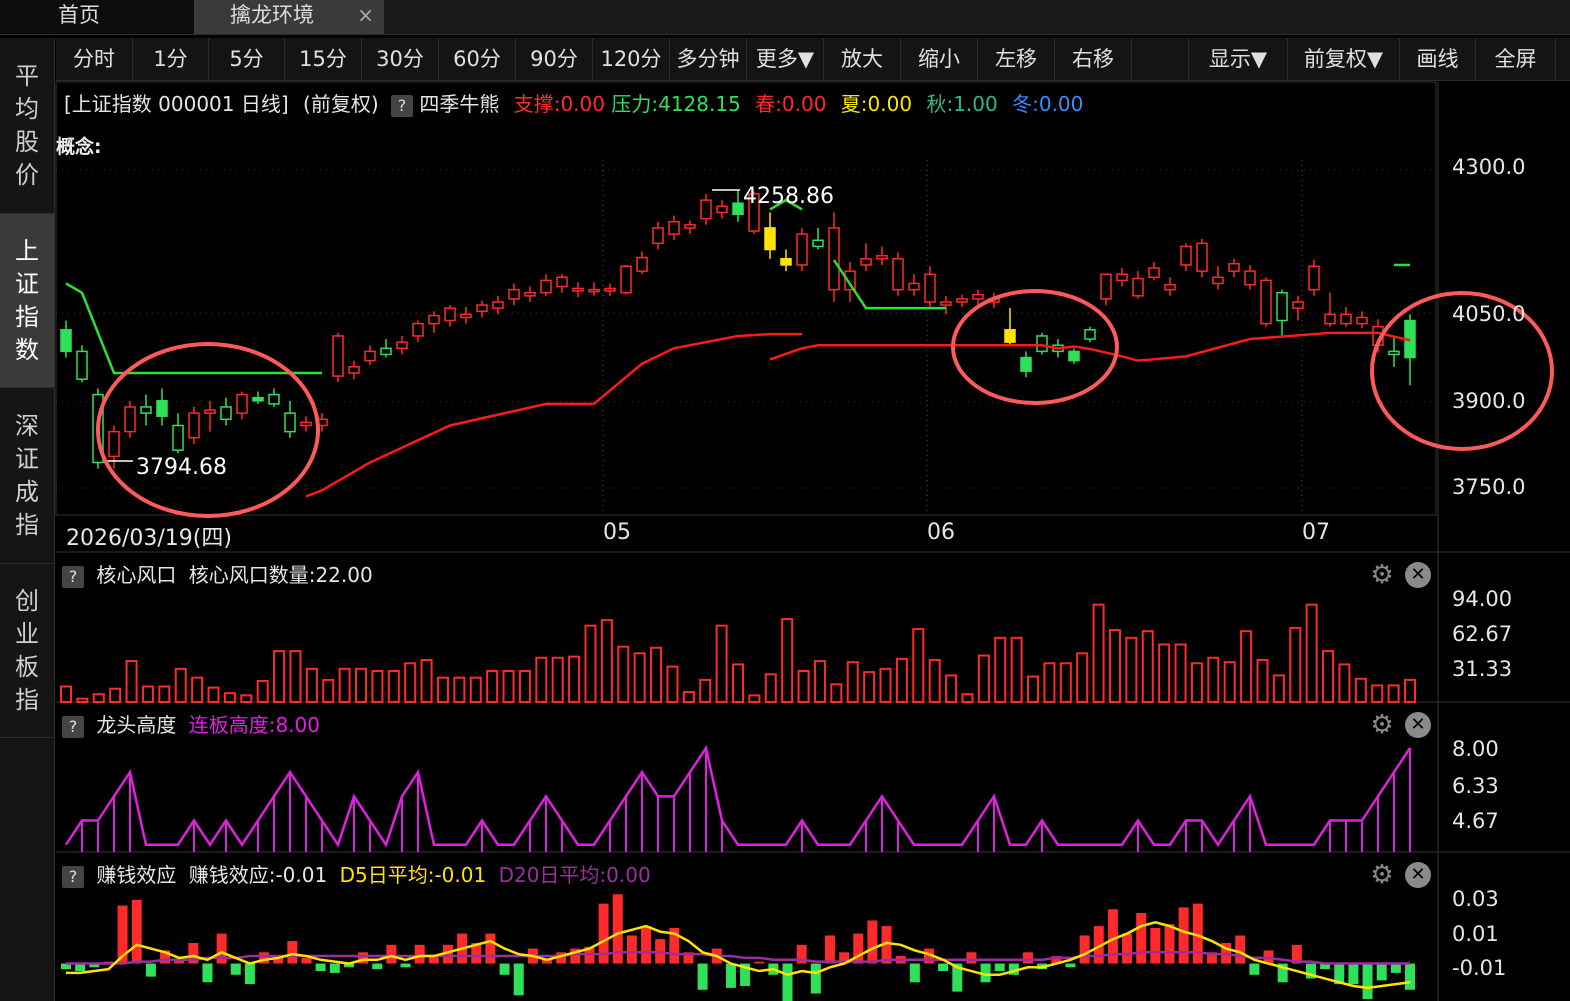 The width and height of the screenshot is (1570, 1001). Describe the element at coordinates (941, 532) in the screenshot. I see `x-tick: 06` at that location.